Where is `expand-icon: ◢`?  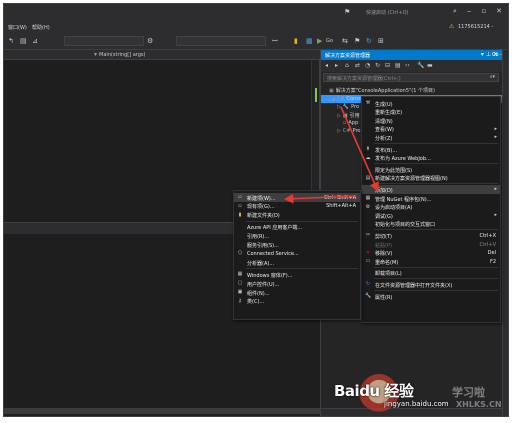
expand-icon: ◢ is located at coordinates (333, 99).